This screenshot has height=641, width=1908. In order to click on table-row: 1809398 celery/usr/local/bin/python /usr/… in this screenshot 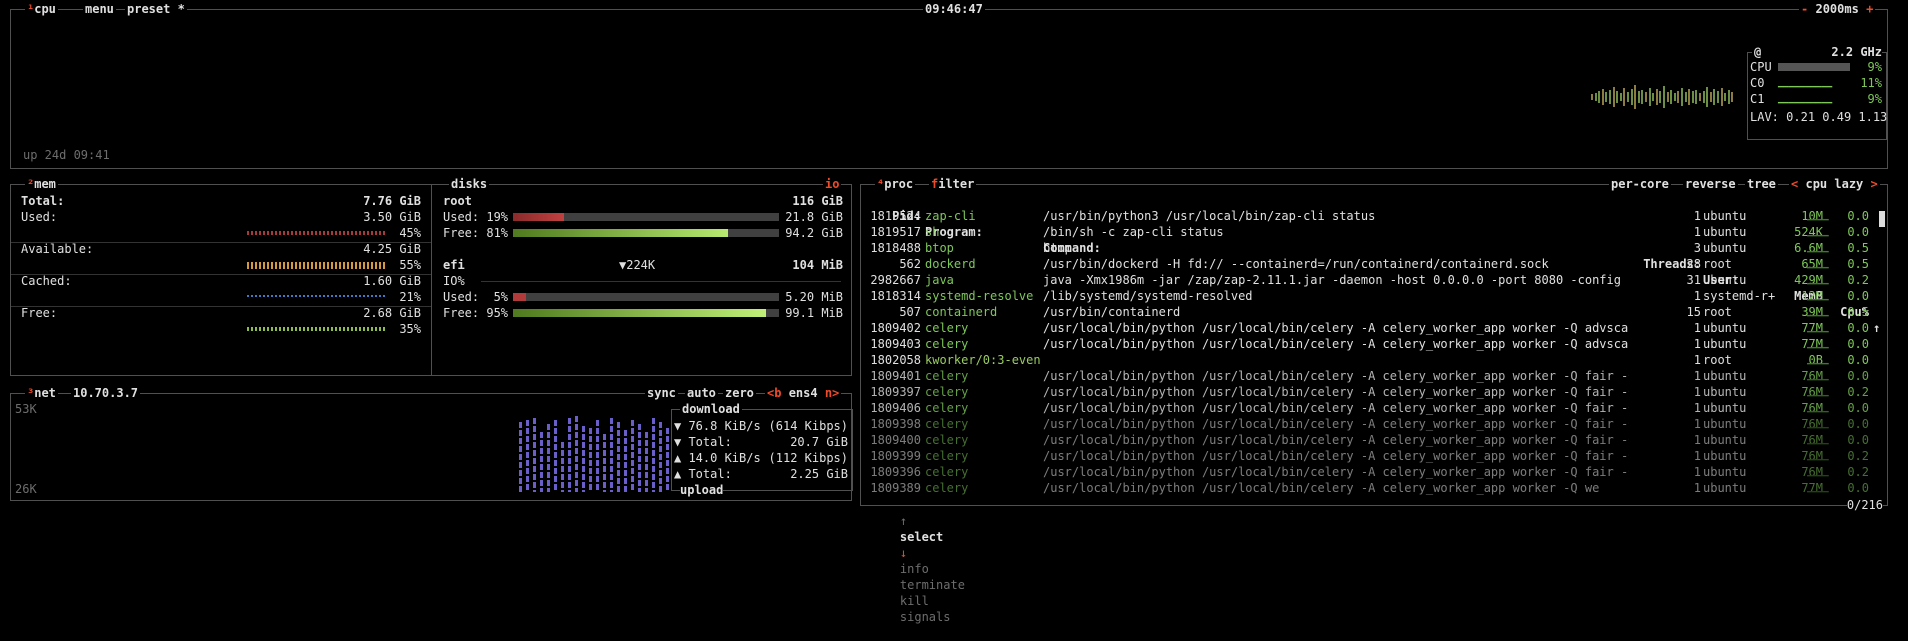, I will do `click(1374, 424)`.